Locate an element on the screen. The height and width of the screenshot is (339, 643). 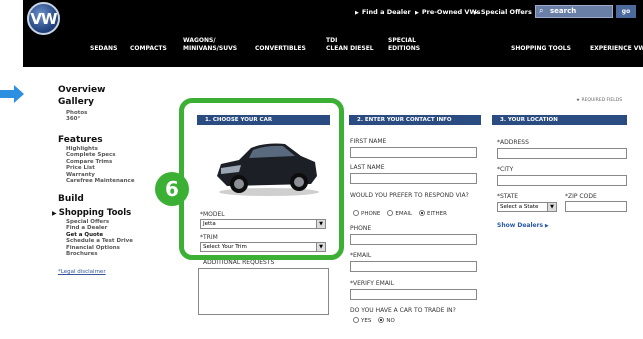
first-name-input is located at coordinates (413, 152).